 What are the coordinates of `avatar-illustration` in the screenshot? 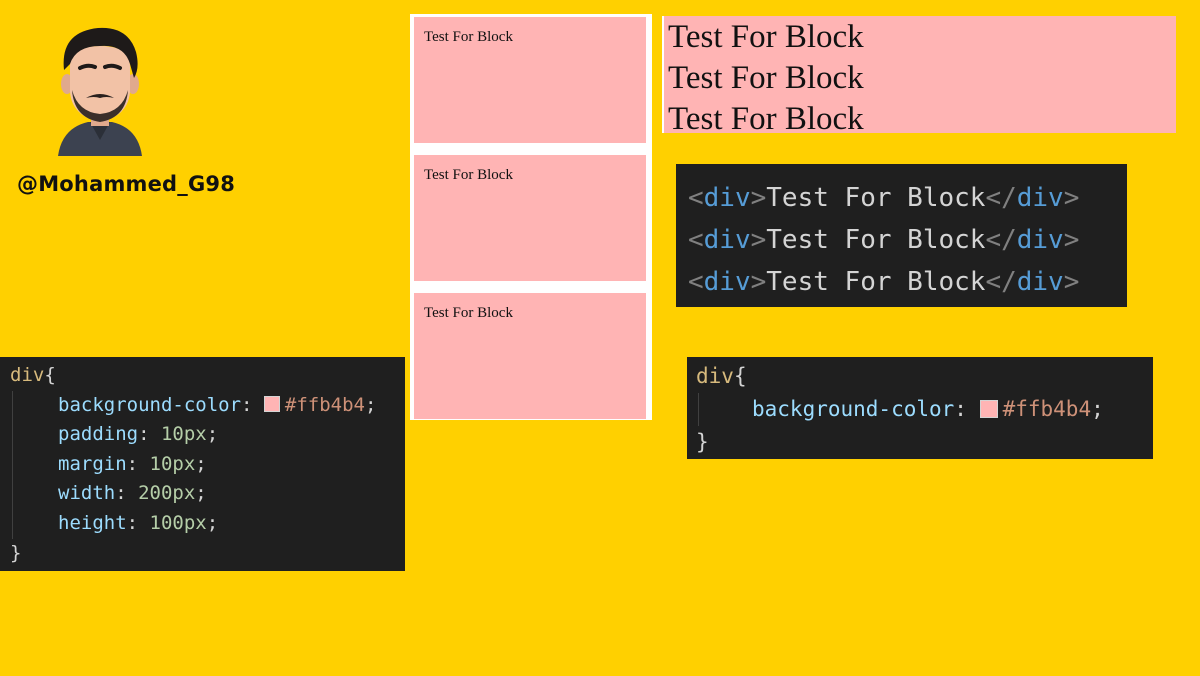 It's located at (100, 91).